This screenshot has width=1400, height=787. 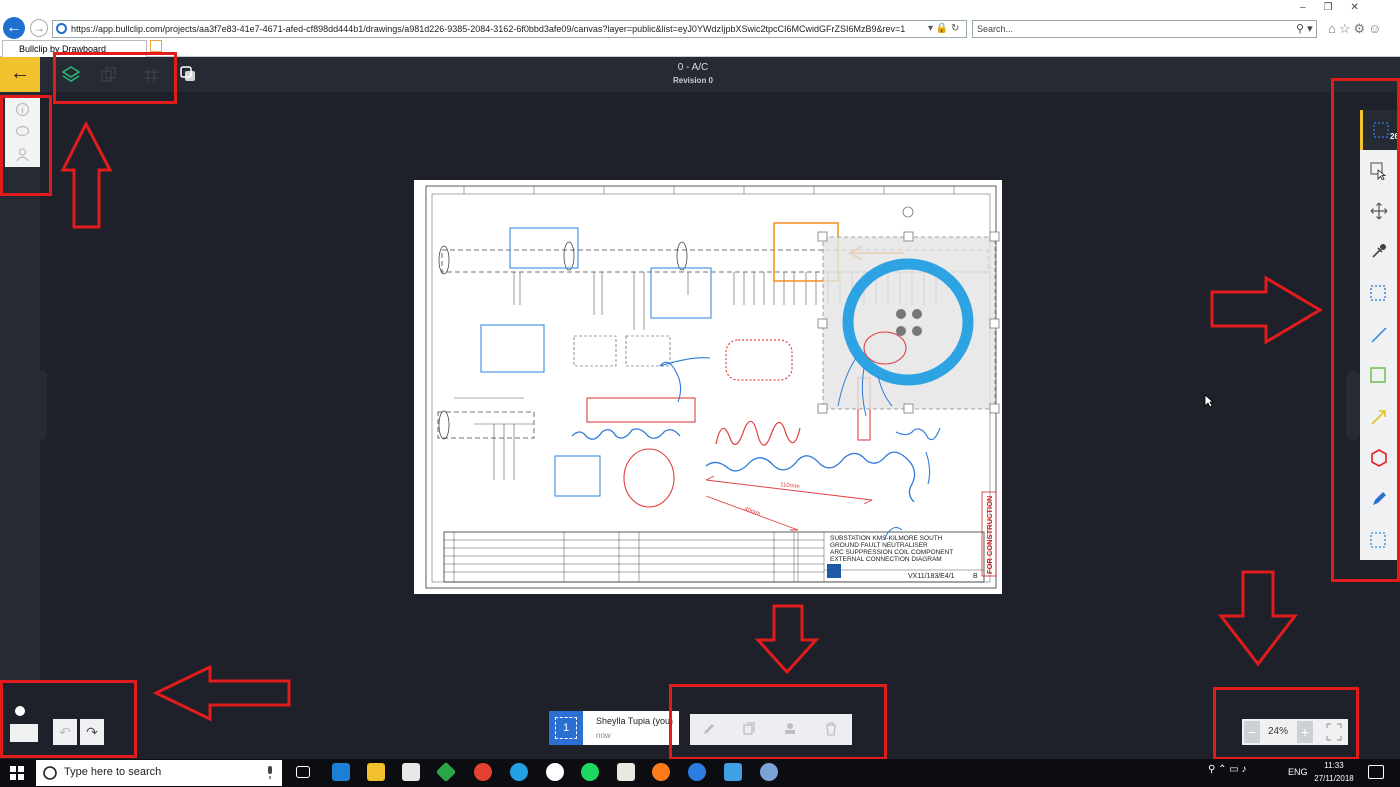 What do you see at coordinates (270, 772) in the screenshot?
I see `microphone-icon` at bounding box center [270, 772].